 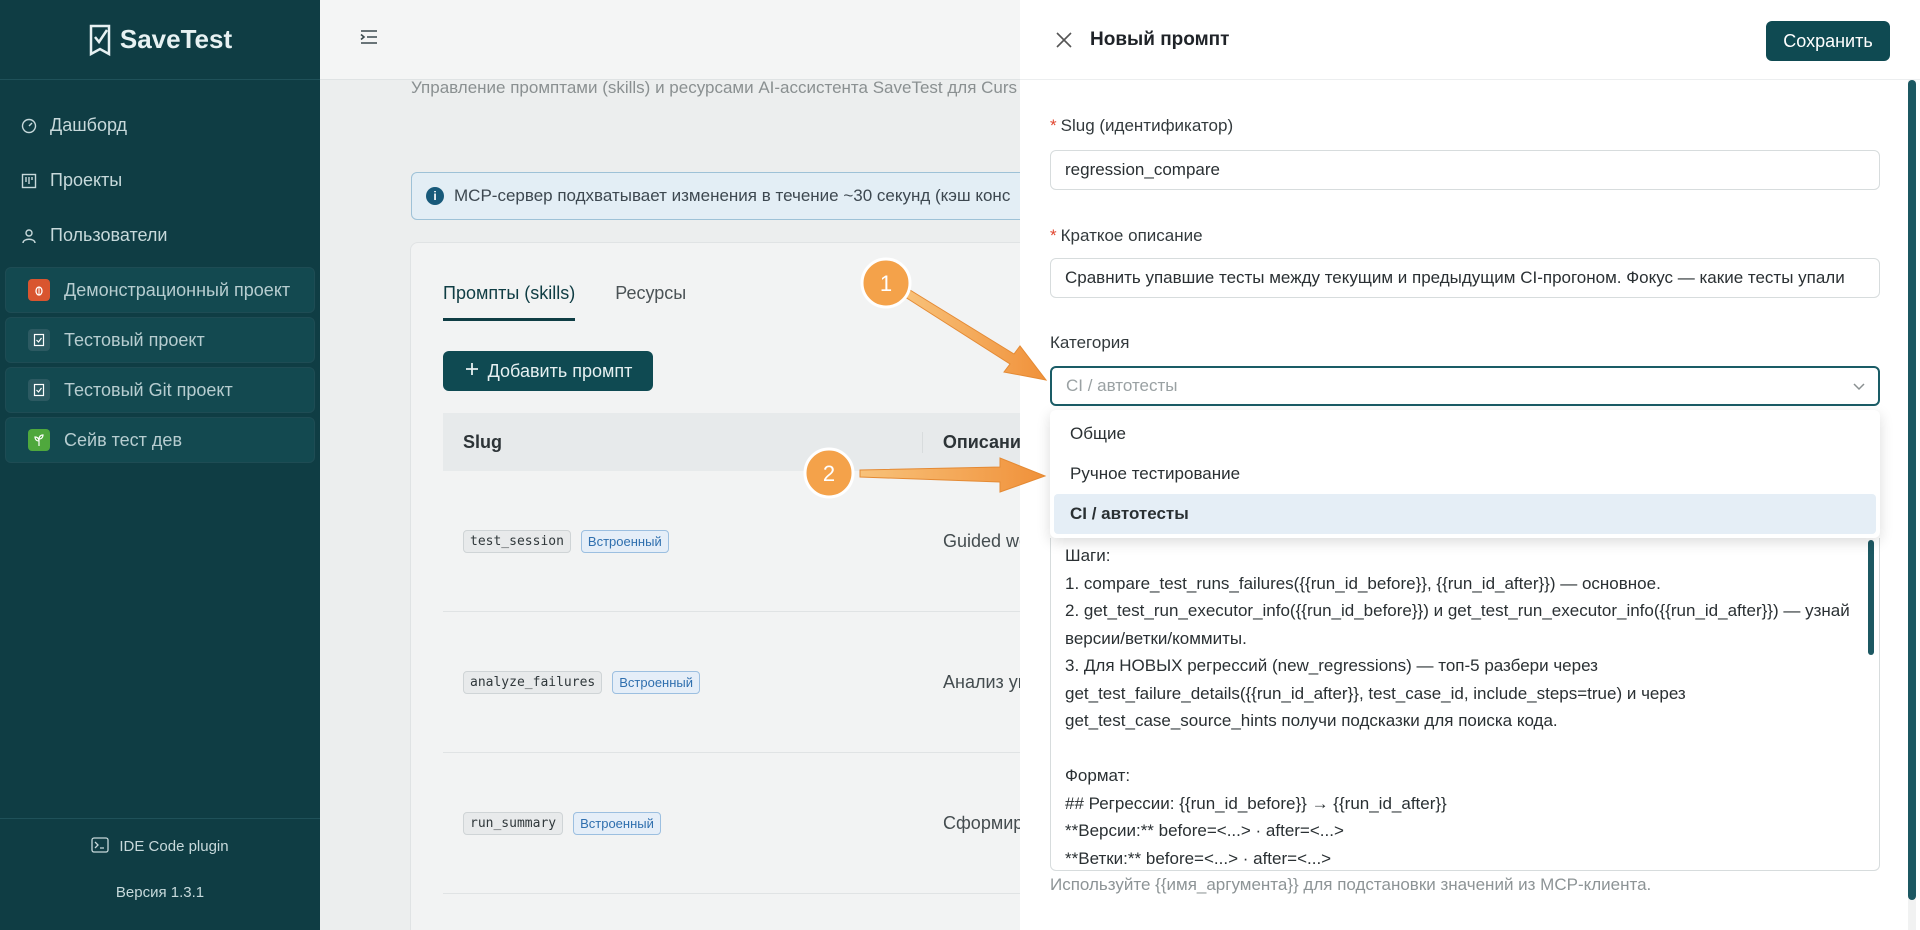 I want to click on project-item: Тестовый Git проект, so click(x=160, y=390).